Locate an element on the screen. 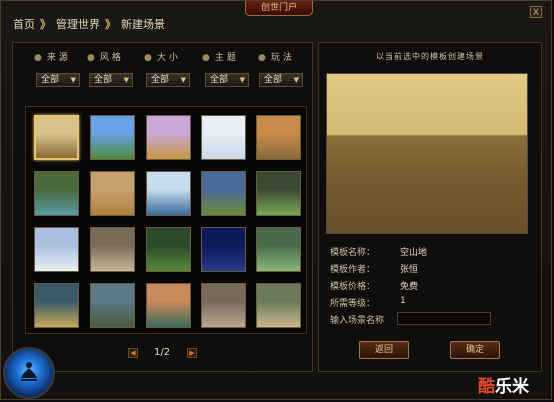  close-button: X is located at coordinates (536, 12).